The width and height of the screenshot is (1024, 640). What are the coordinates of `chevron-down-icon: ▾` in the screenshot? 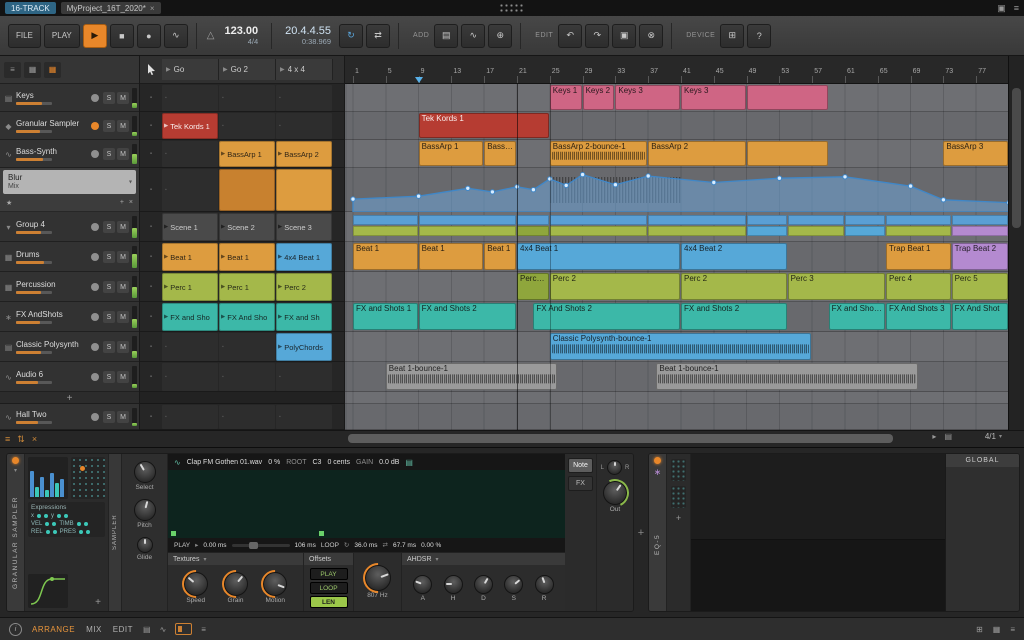 It's located at (15, 470).